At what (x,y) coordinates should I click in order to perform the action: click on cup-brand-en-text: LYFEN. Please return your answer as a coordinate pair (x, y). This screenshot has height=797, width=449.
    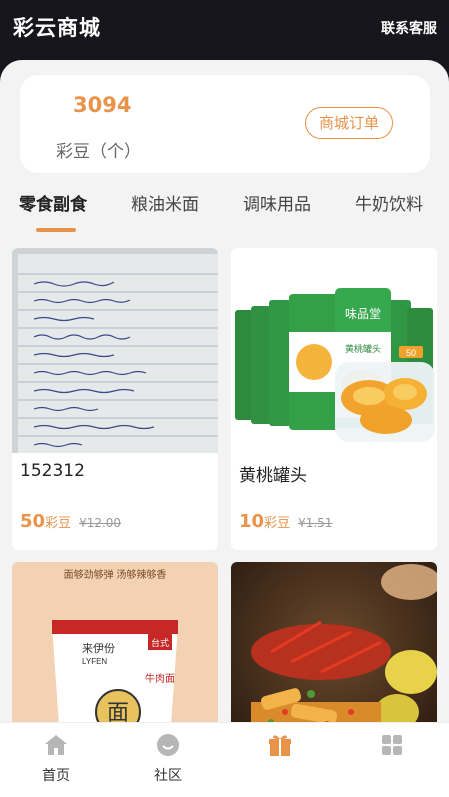
    Looking at the image, I should click on (94, 661).